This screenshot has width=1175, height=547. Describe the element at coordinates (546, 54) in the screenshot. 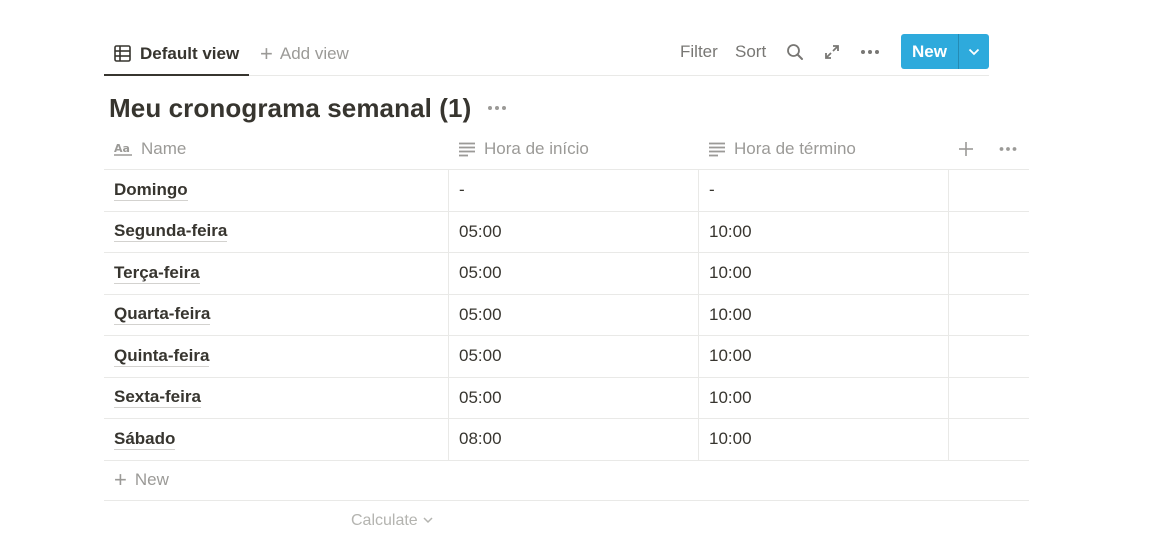

I see `view-bar: Default view + Add view Filter Sort New` at that location.